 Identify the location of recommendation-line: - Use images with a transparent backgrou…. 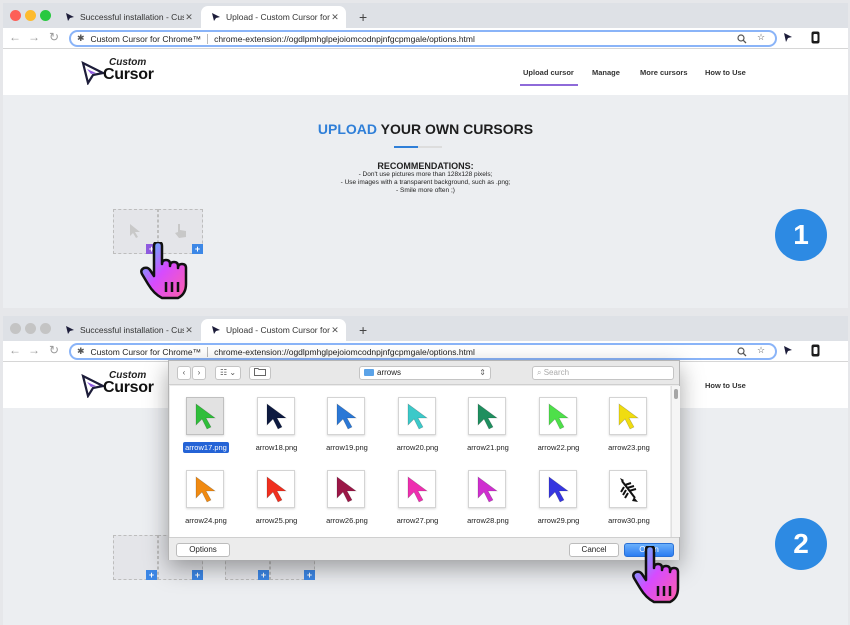
(425, 182).